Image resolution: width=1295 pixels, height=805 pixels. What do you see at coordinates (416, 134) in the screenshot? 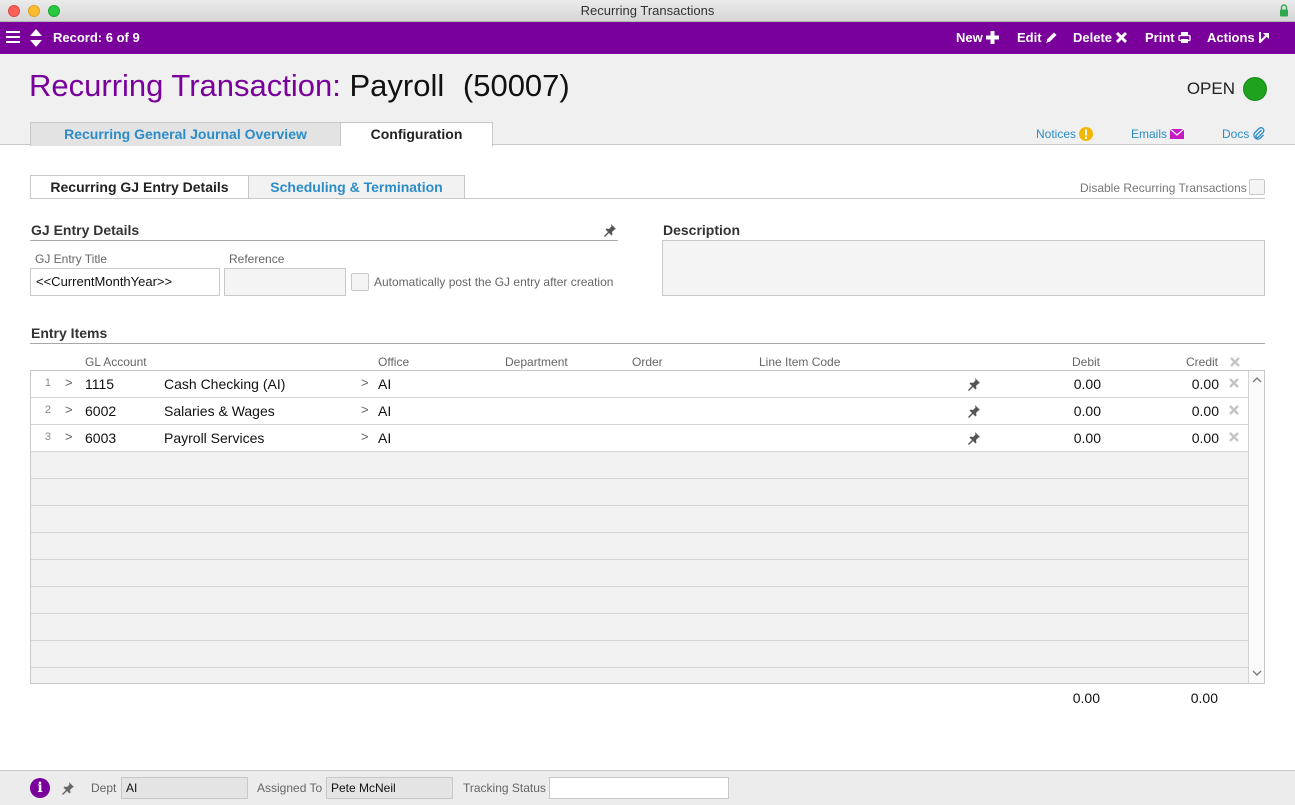
I see `tab-configuration: Configuration` at bounding box center [416, 134].